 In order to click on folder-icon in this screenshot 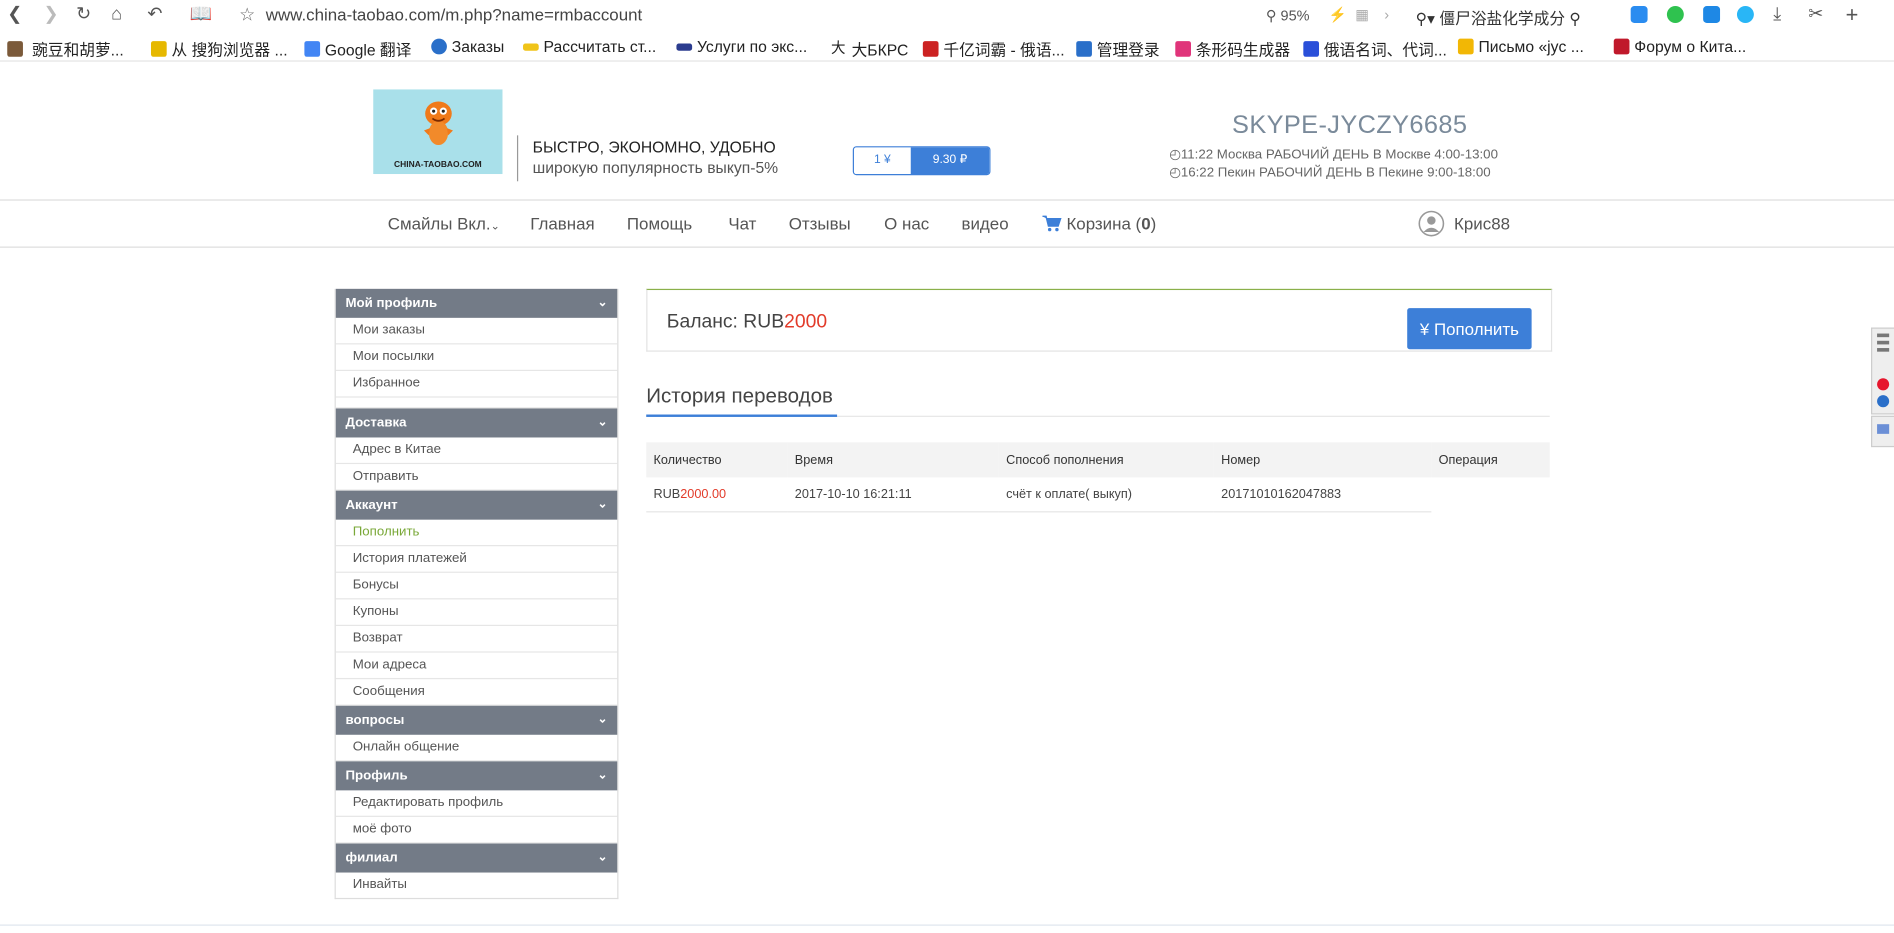, I will do `click(158, 49)`.